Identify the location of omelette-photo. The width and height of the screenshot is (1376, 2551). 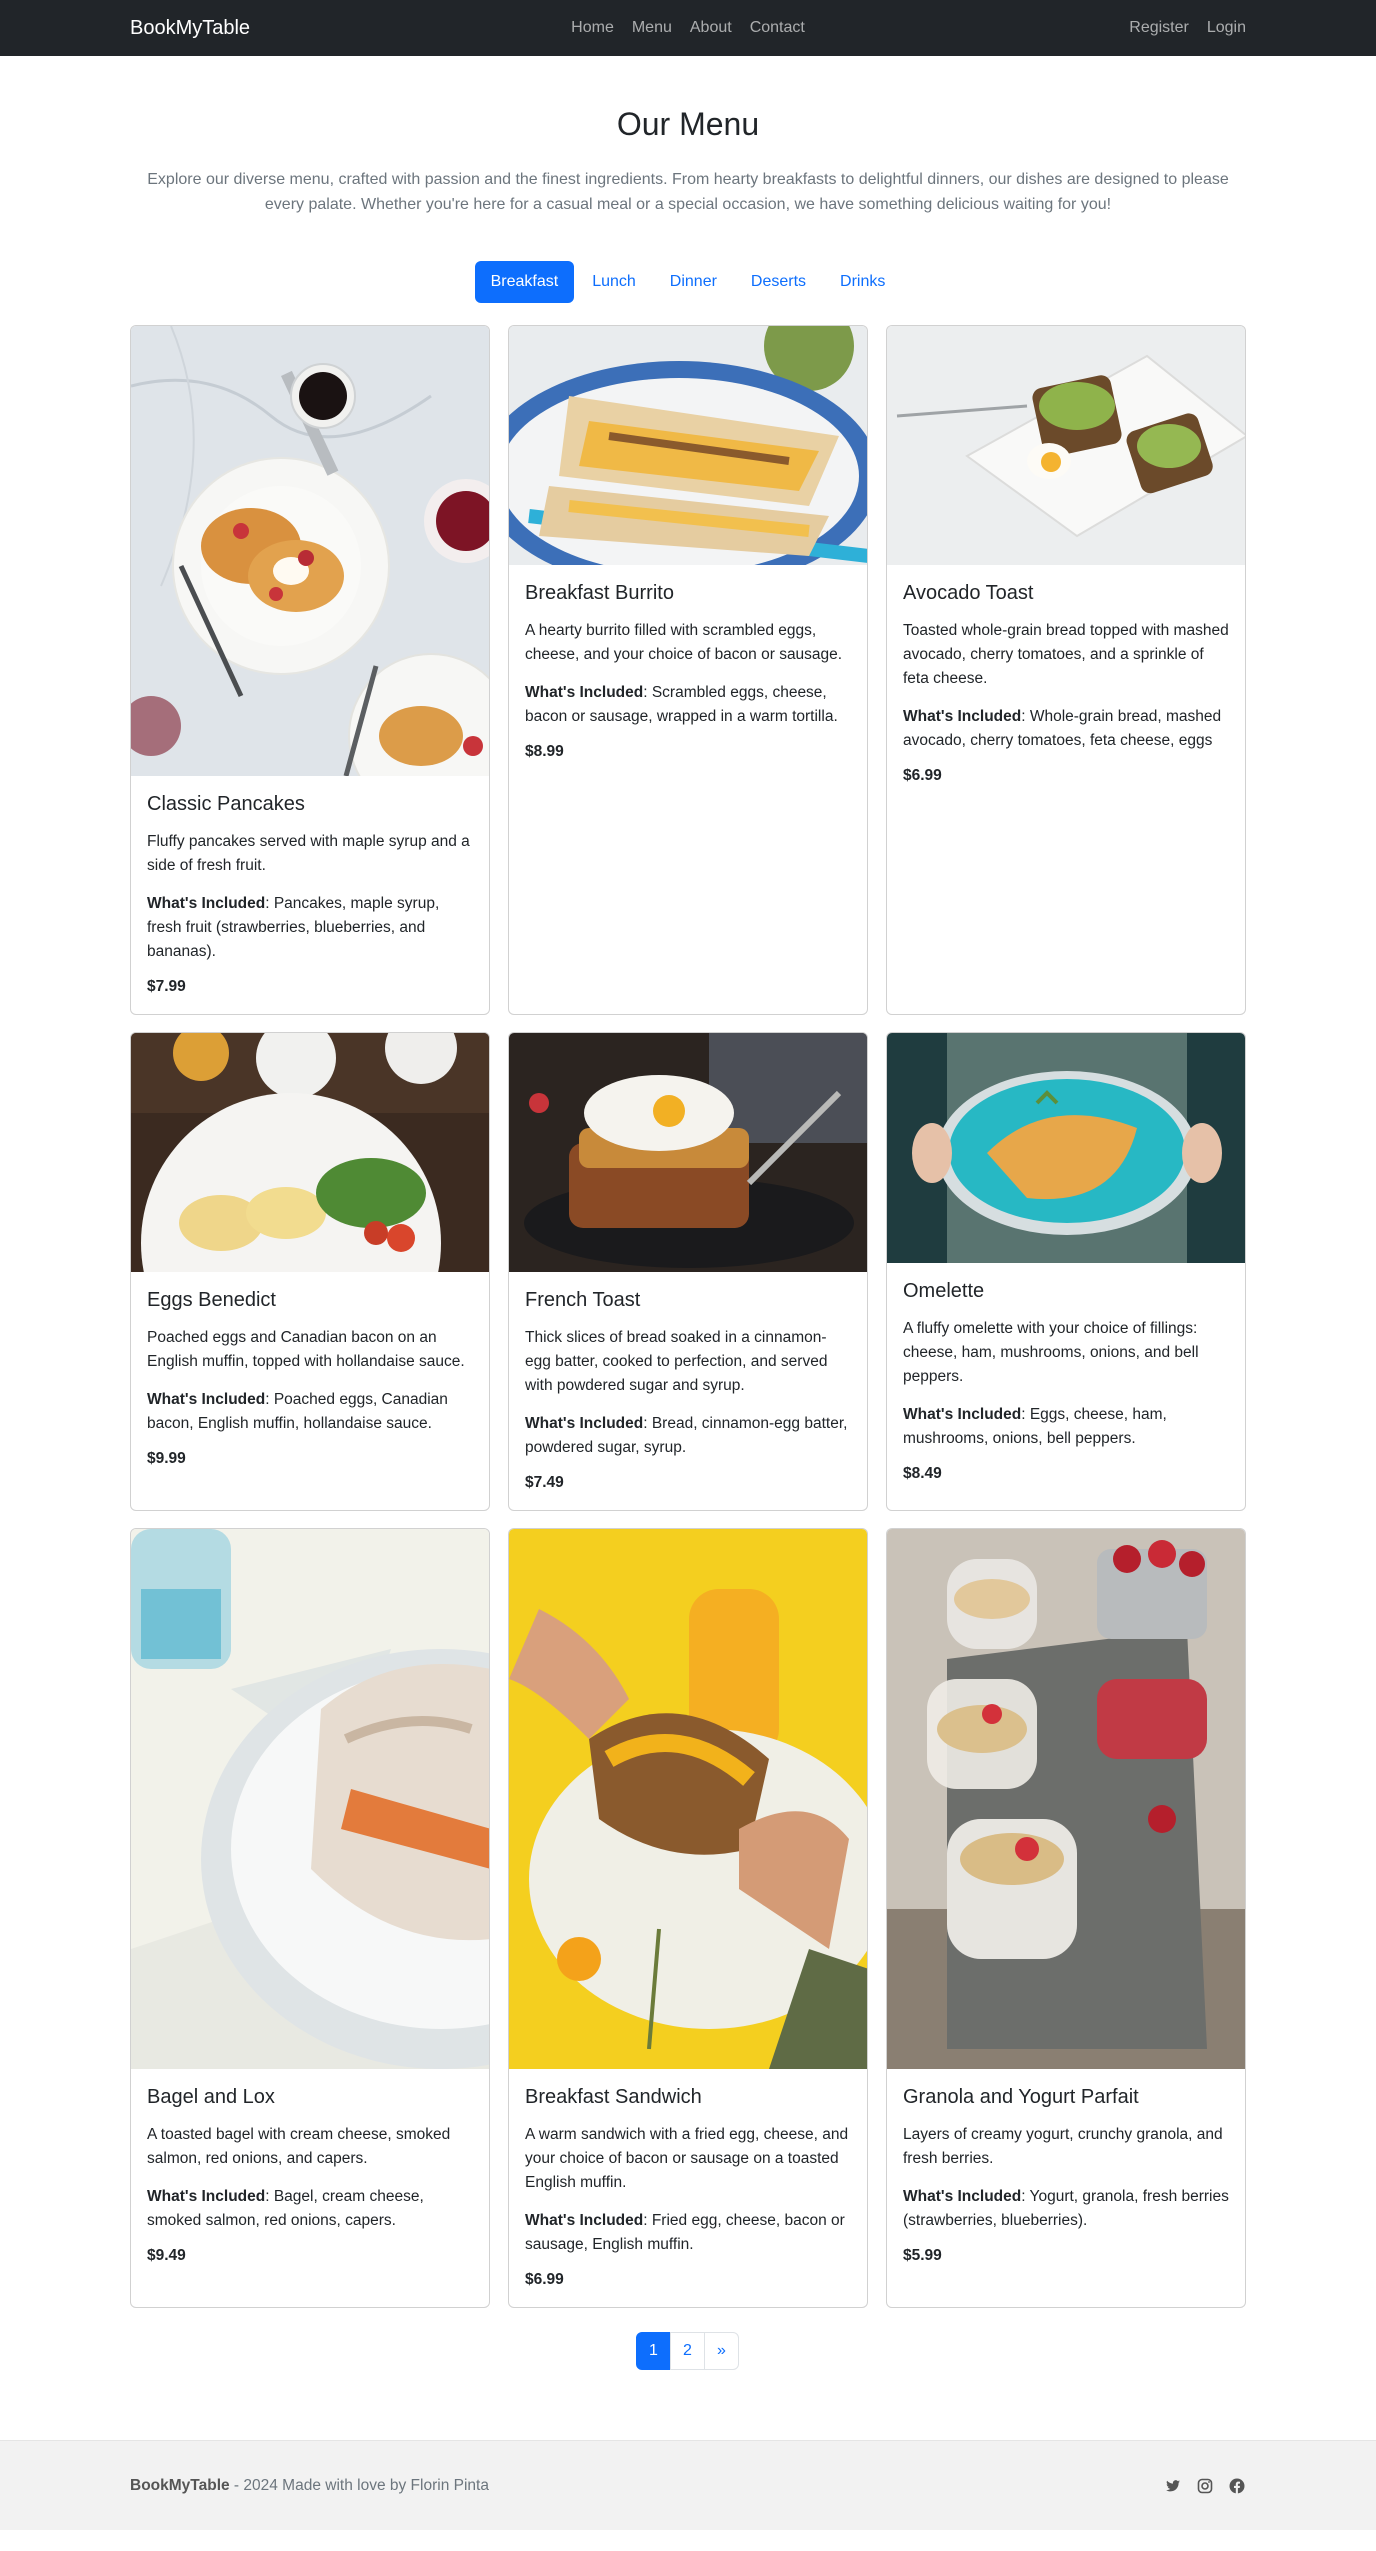
(1066, 1148).